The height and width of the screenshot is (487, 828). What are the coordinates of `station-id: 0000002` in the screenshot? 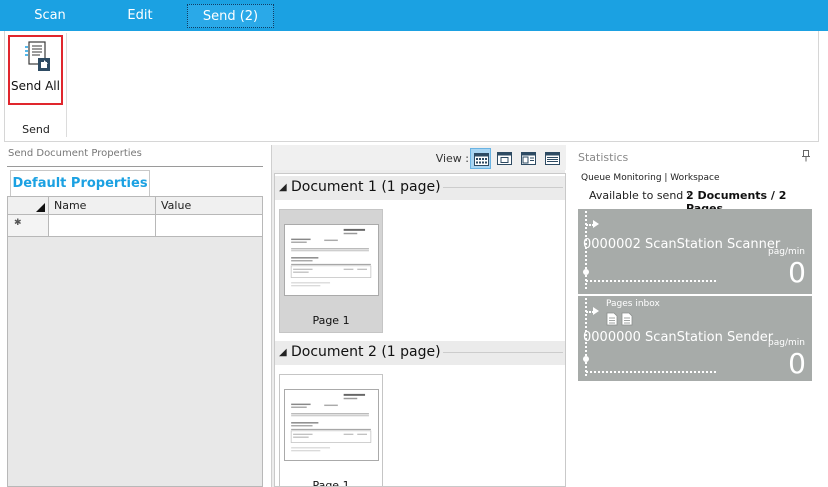 It's located at (612, 244).